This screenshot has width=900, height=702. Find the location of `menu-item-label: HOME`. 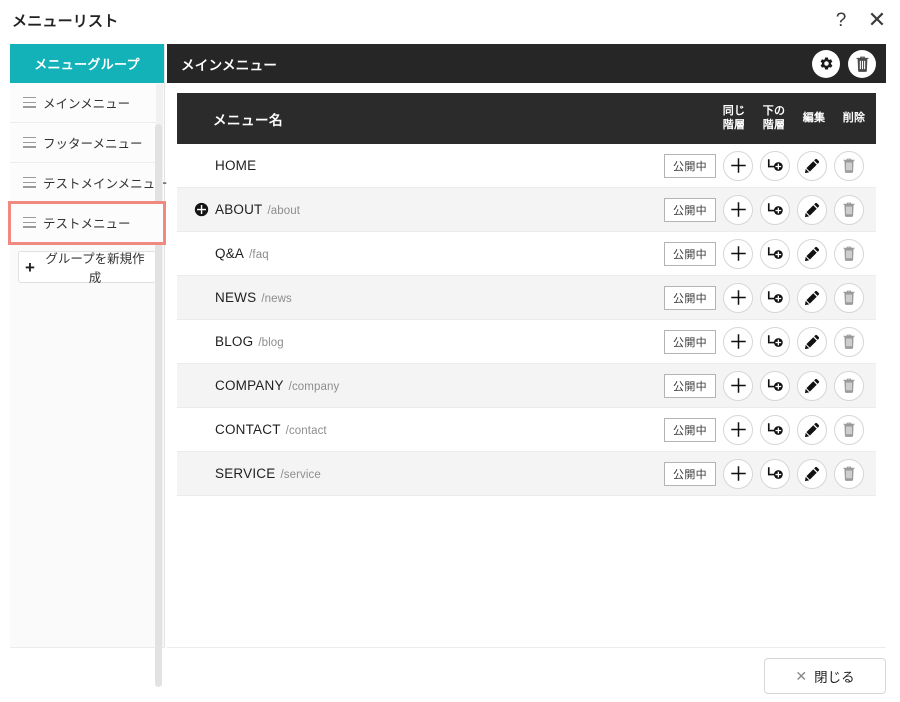

menu-item-label: HOME is located at coordinates (438, 165).